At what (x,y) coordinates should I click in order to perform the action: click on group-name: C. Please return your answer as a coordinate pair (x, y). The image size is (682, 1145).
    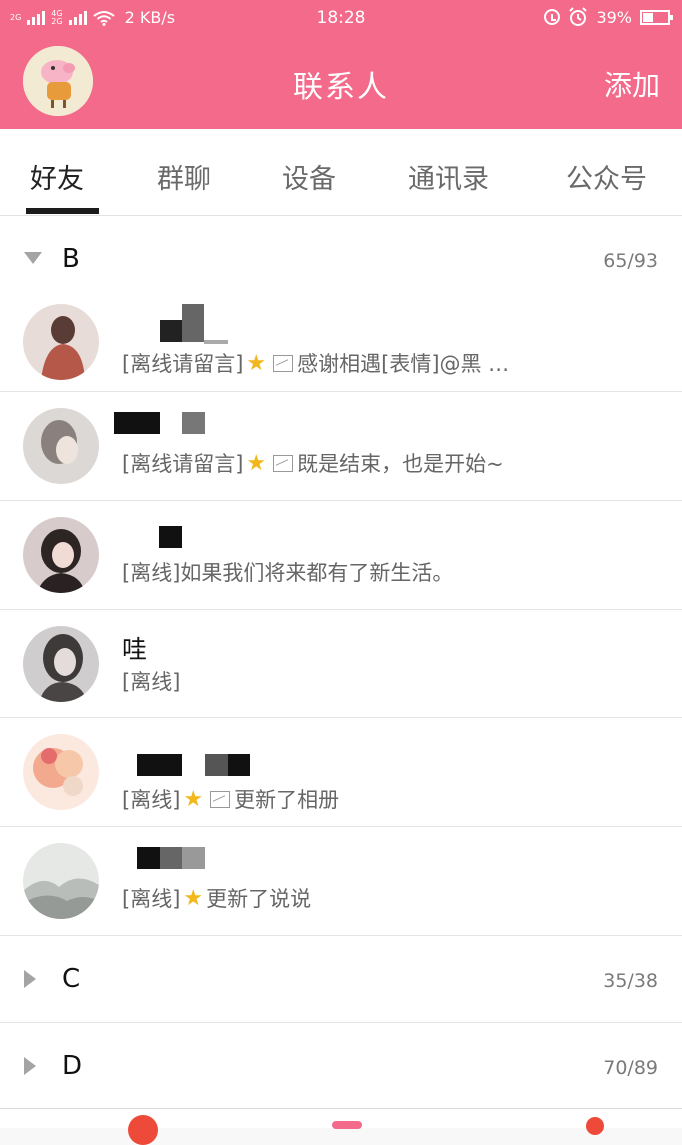
    Looking at the image, I should click on (71, 979).